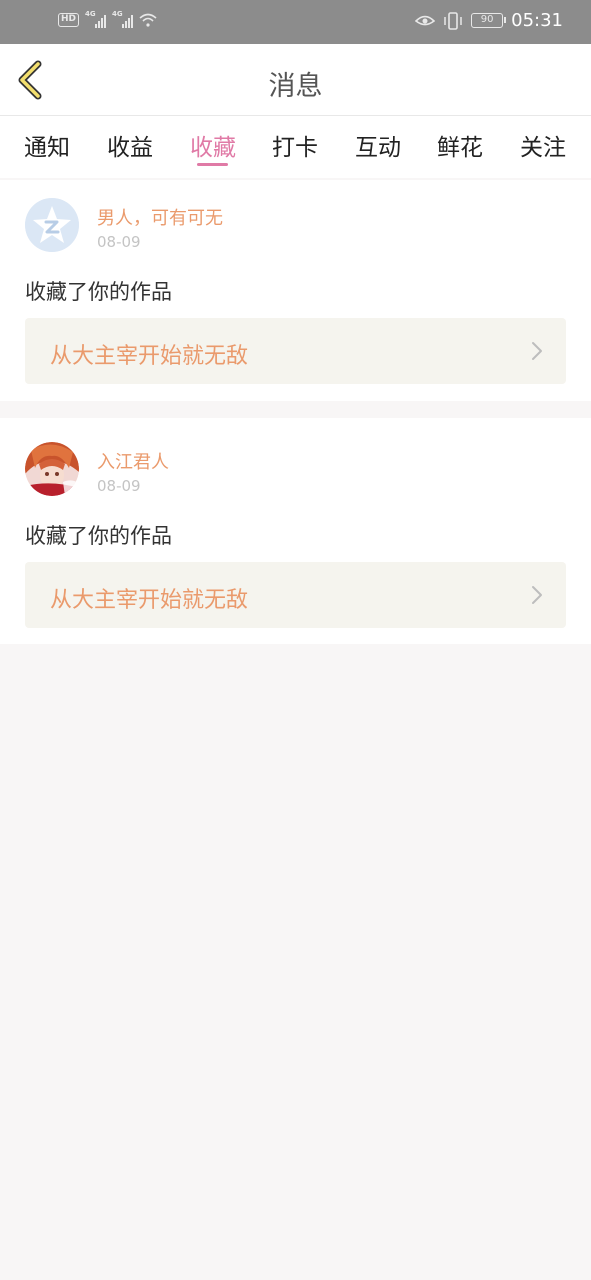 Image resolution: width=591 pixels, height=1280 pixels. I want to click on clock: 05:31, so click(537, 20).